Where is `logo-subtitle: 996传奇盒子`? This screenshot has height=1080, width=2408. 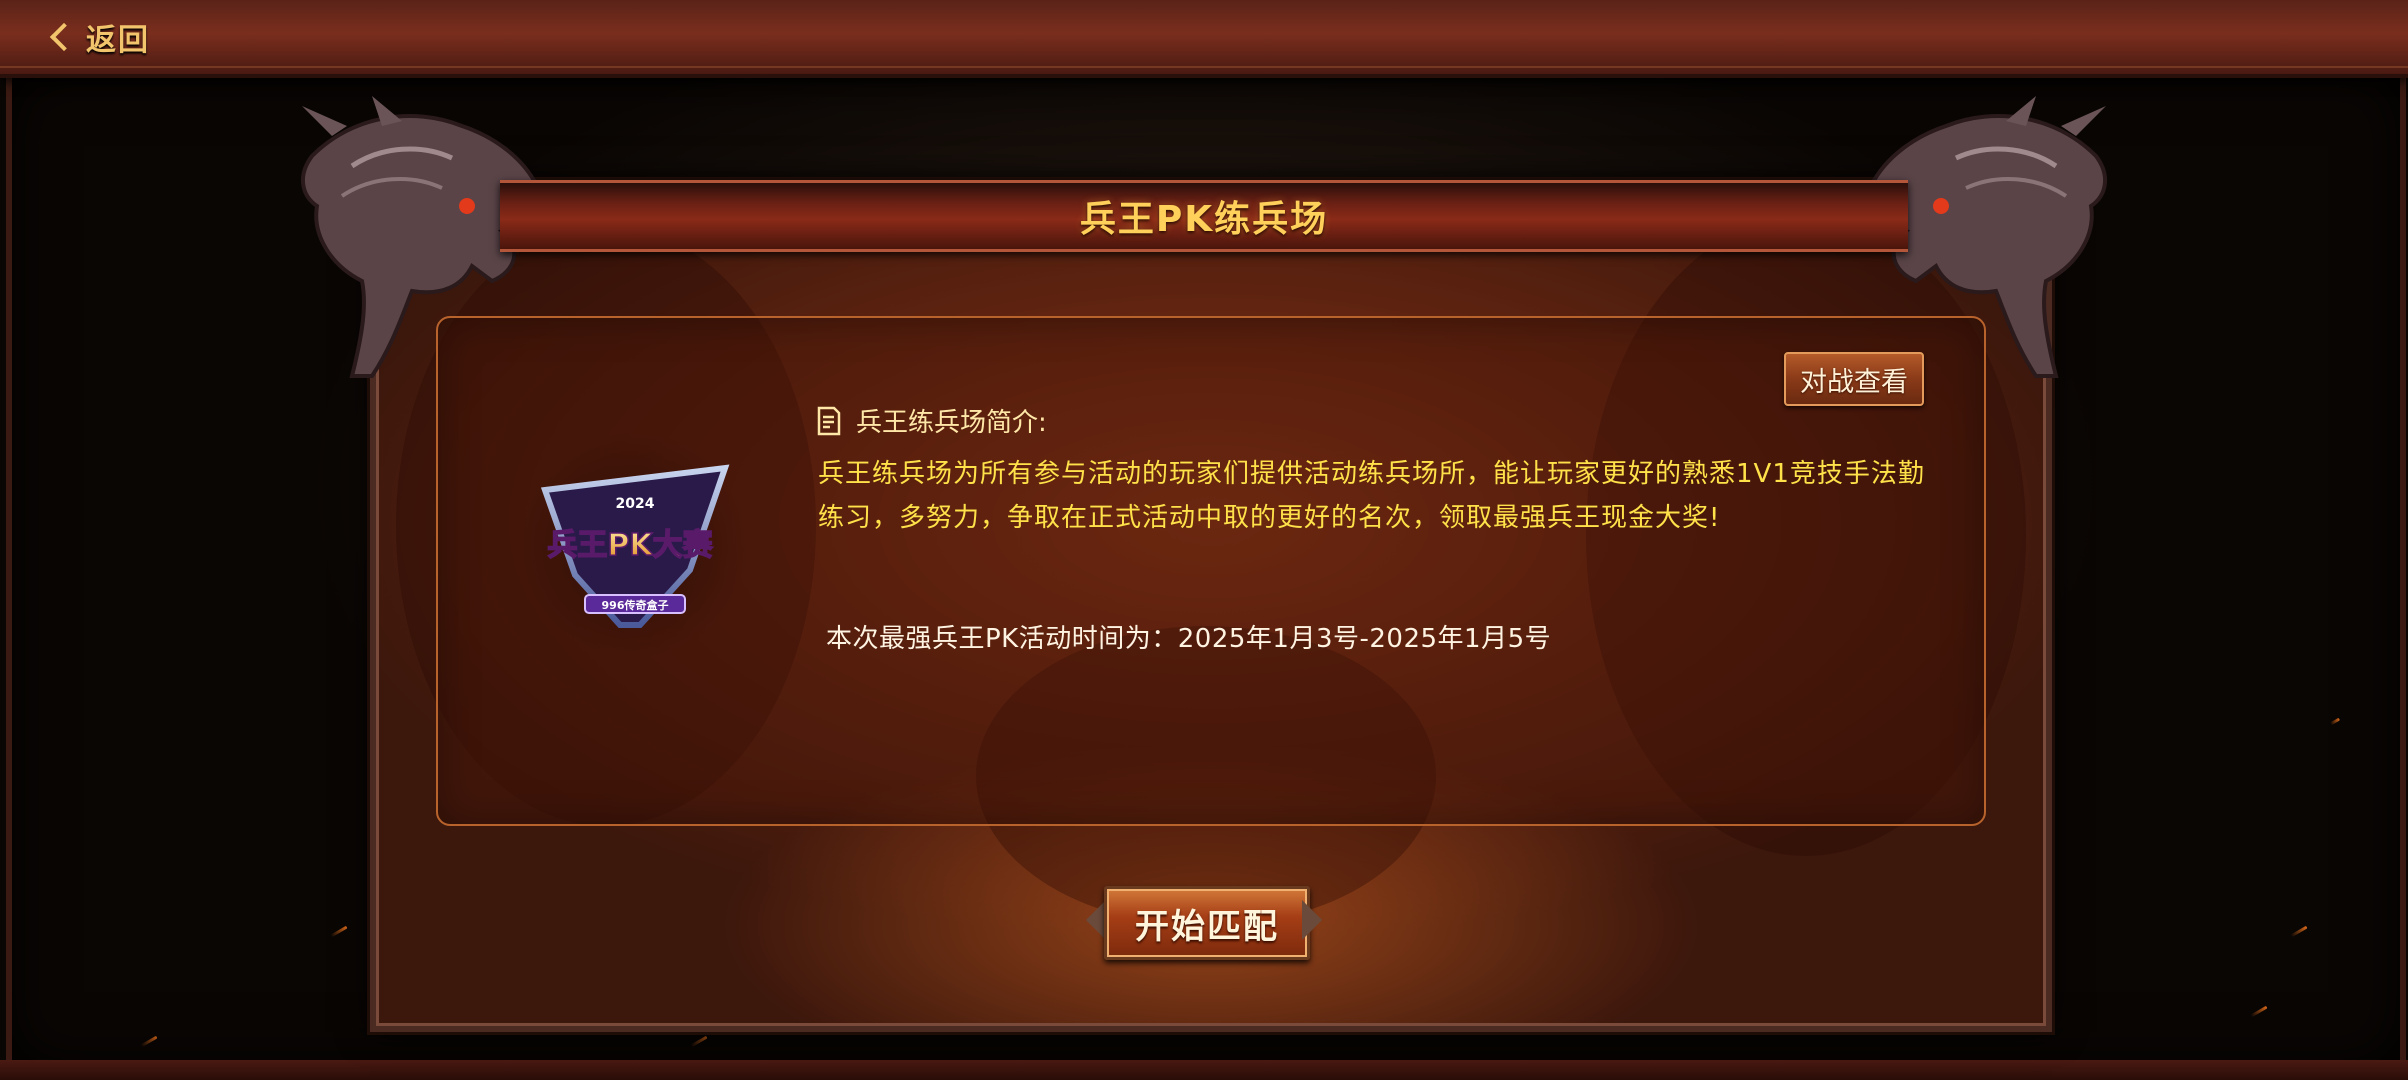 logo-subtitle: 996传奇盒子 is located at coordinates (635, 605).